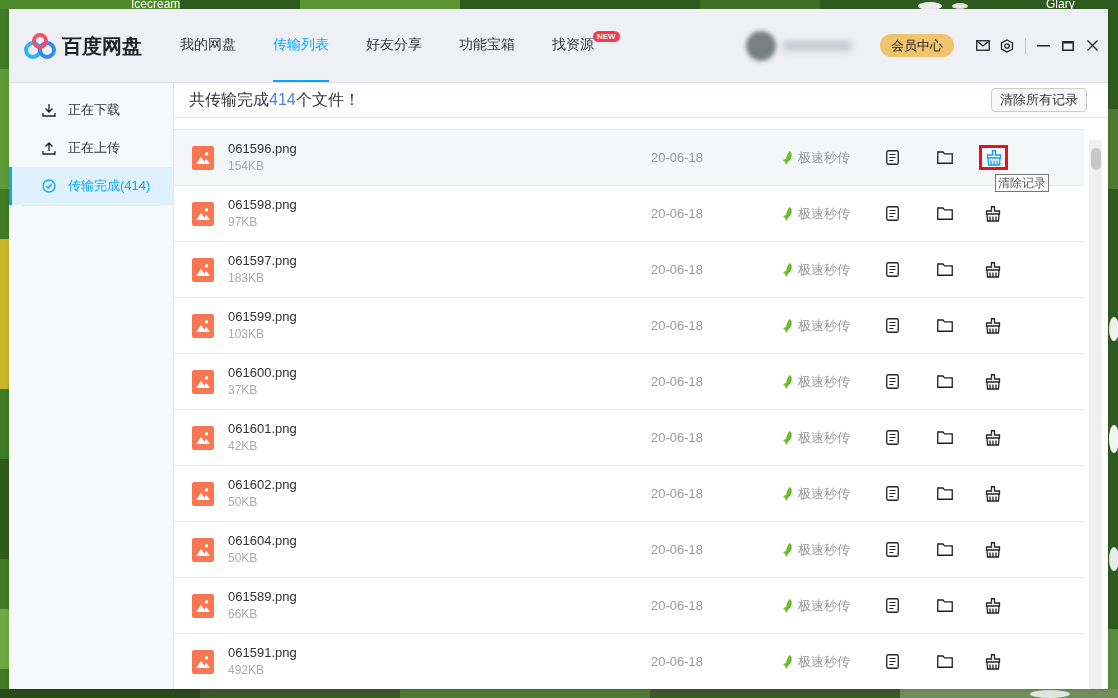 This screenshot has width=1118, height=698. Describe the element at coordinates (1007, 45) in the screenshot. I see `settings-icon` at that location.